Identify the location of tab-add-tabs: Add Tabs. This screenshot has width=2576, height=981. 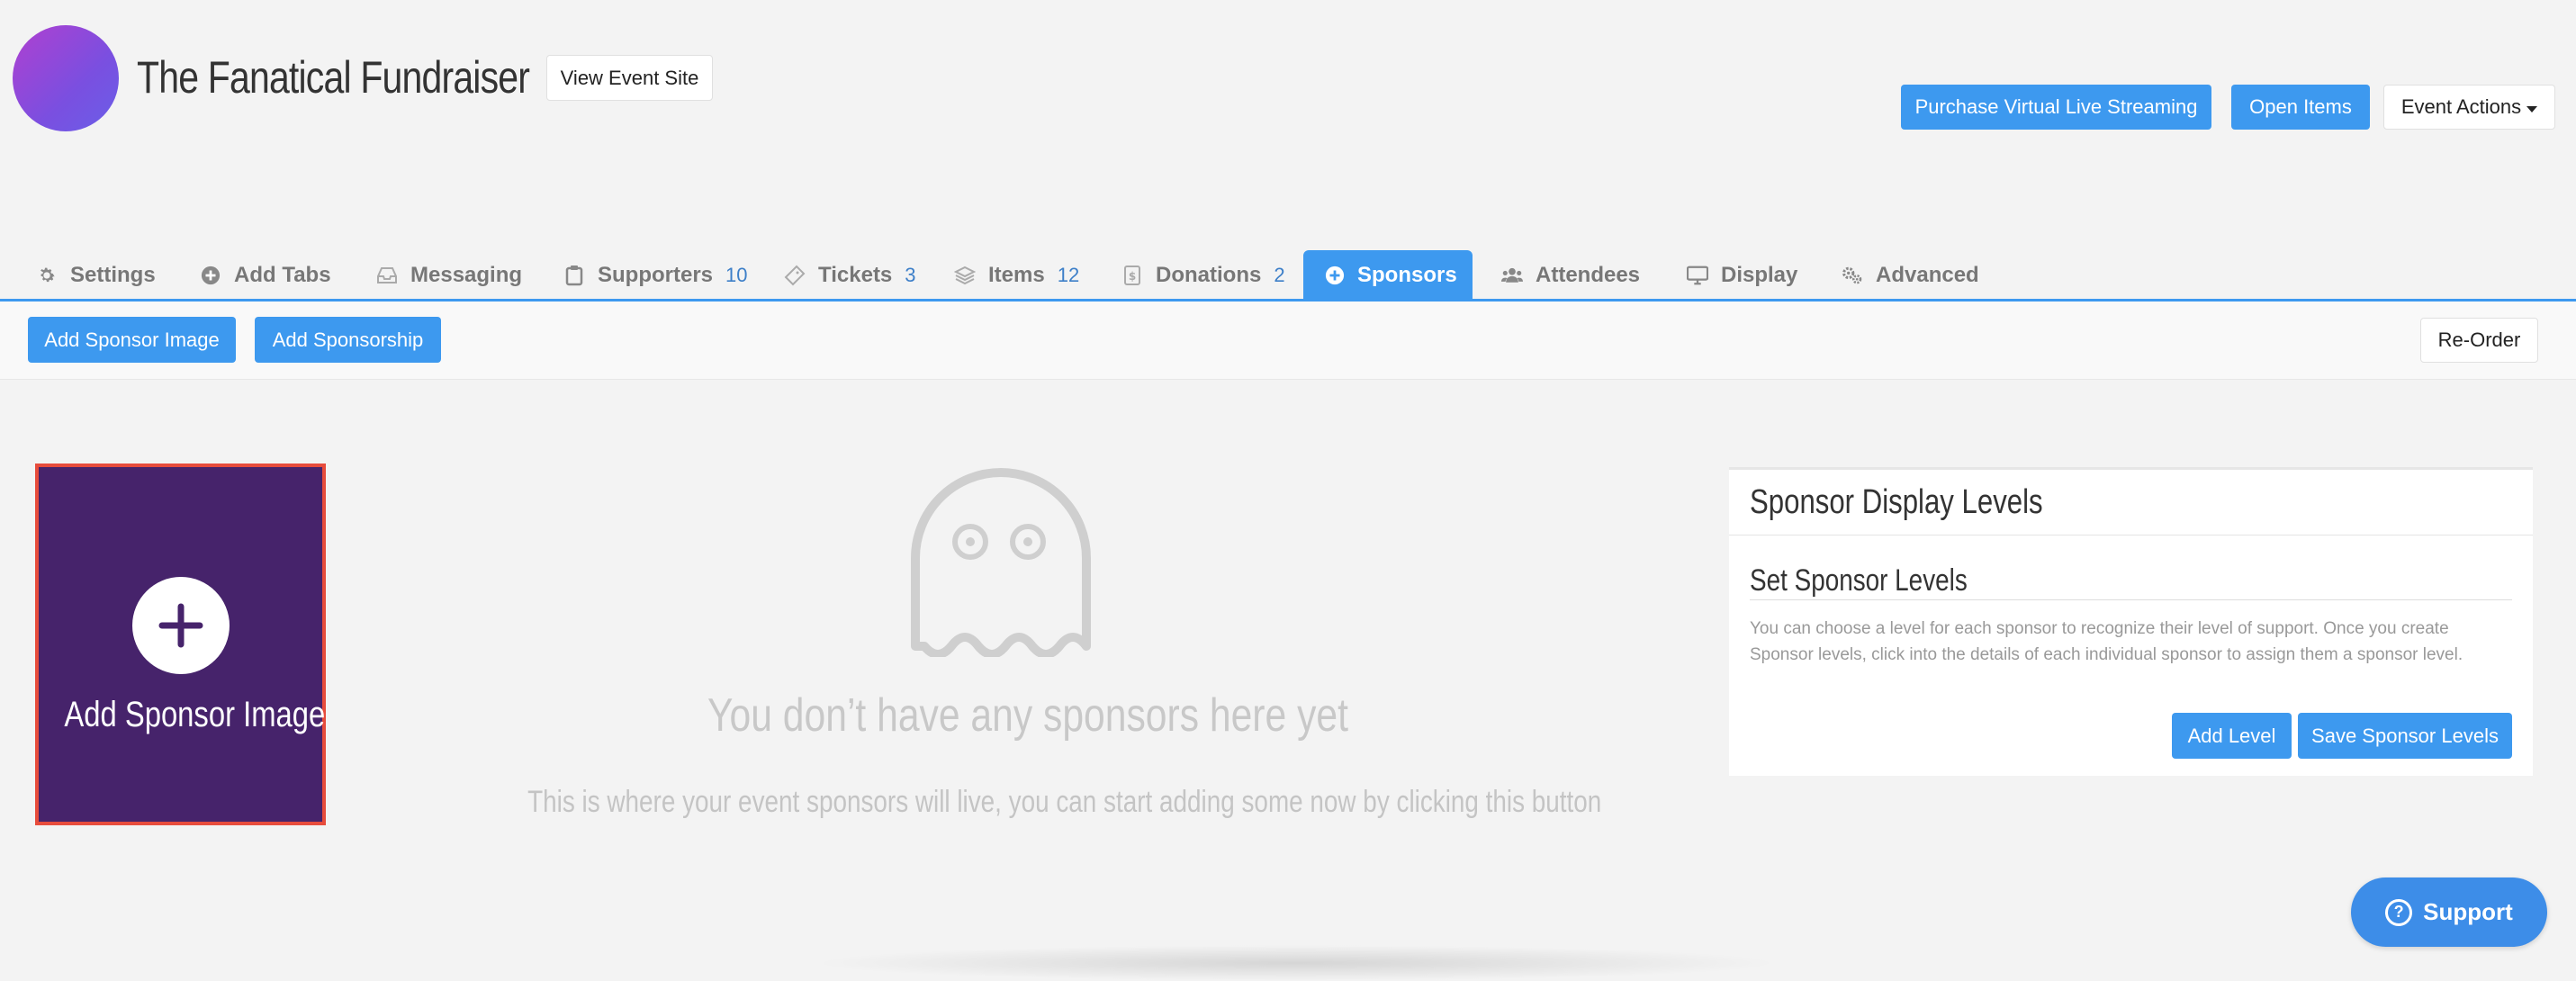
(265, 275).